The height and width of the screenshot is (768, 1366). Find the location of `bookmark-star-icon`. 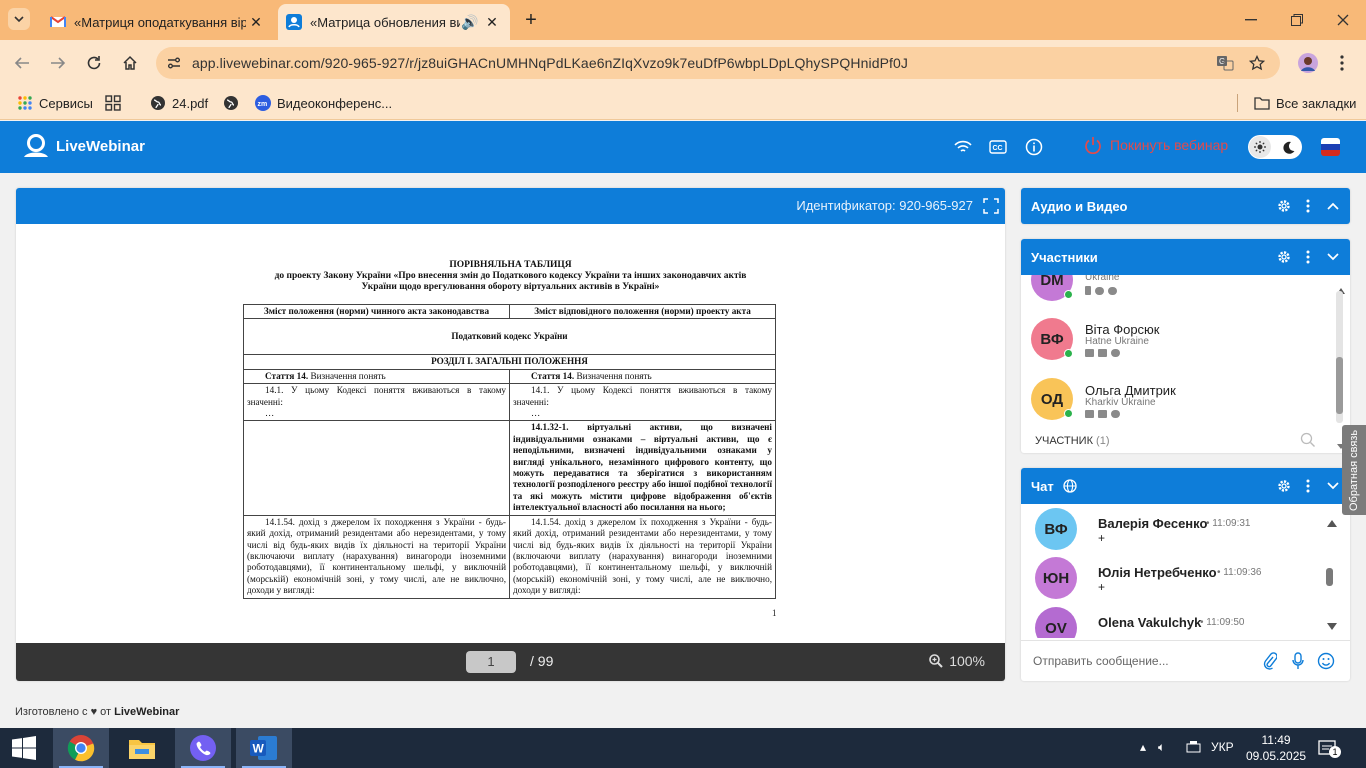

bookmark-star-icon is located at coordinates (1257, 63).